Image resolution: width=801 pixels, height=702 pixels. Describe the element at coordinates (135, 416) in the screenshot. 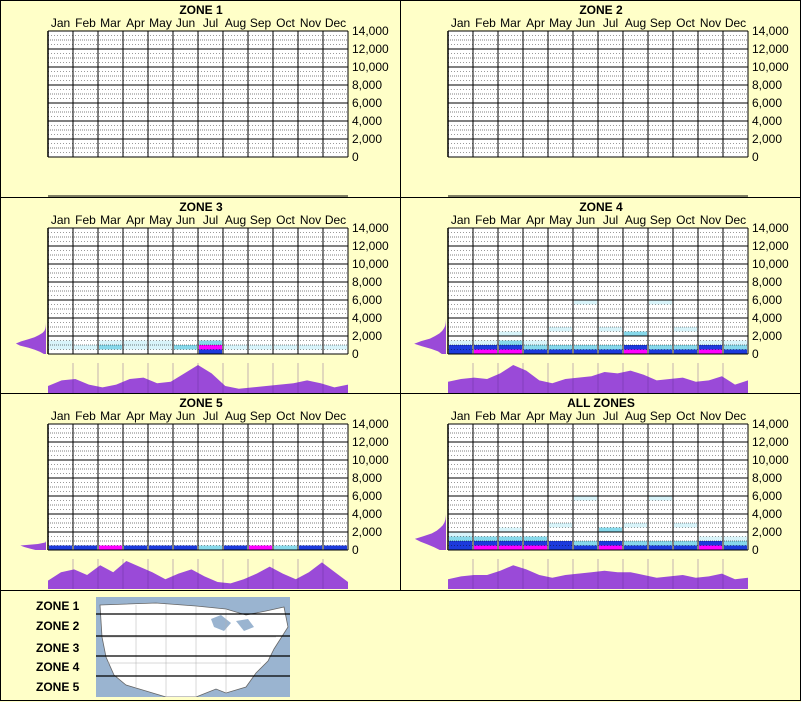

I see `month-label: Apr` at that location.